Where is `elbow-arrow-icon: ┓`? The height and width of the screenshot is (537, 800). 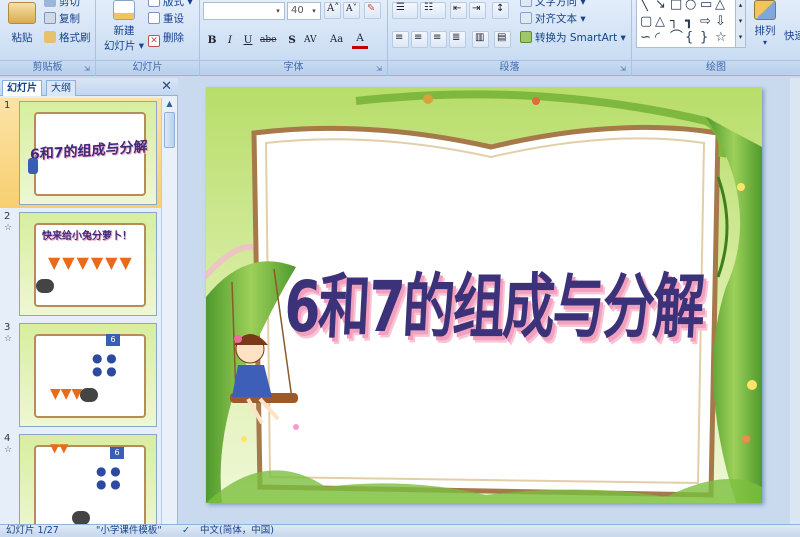 elbow-arrow-icon: ┓ is located at coordinates (689, 22).